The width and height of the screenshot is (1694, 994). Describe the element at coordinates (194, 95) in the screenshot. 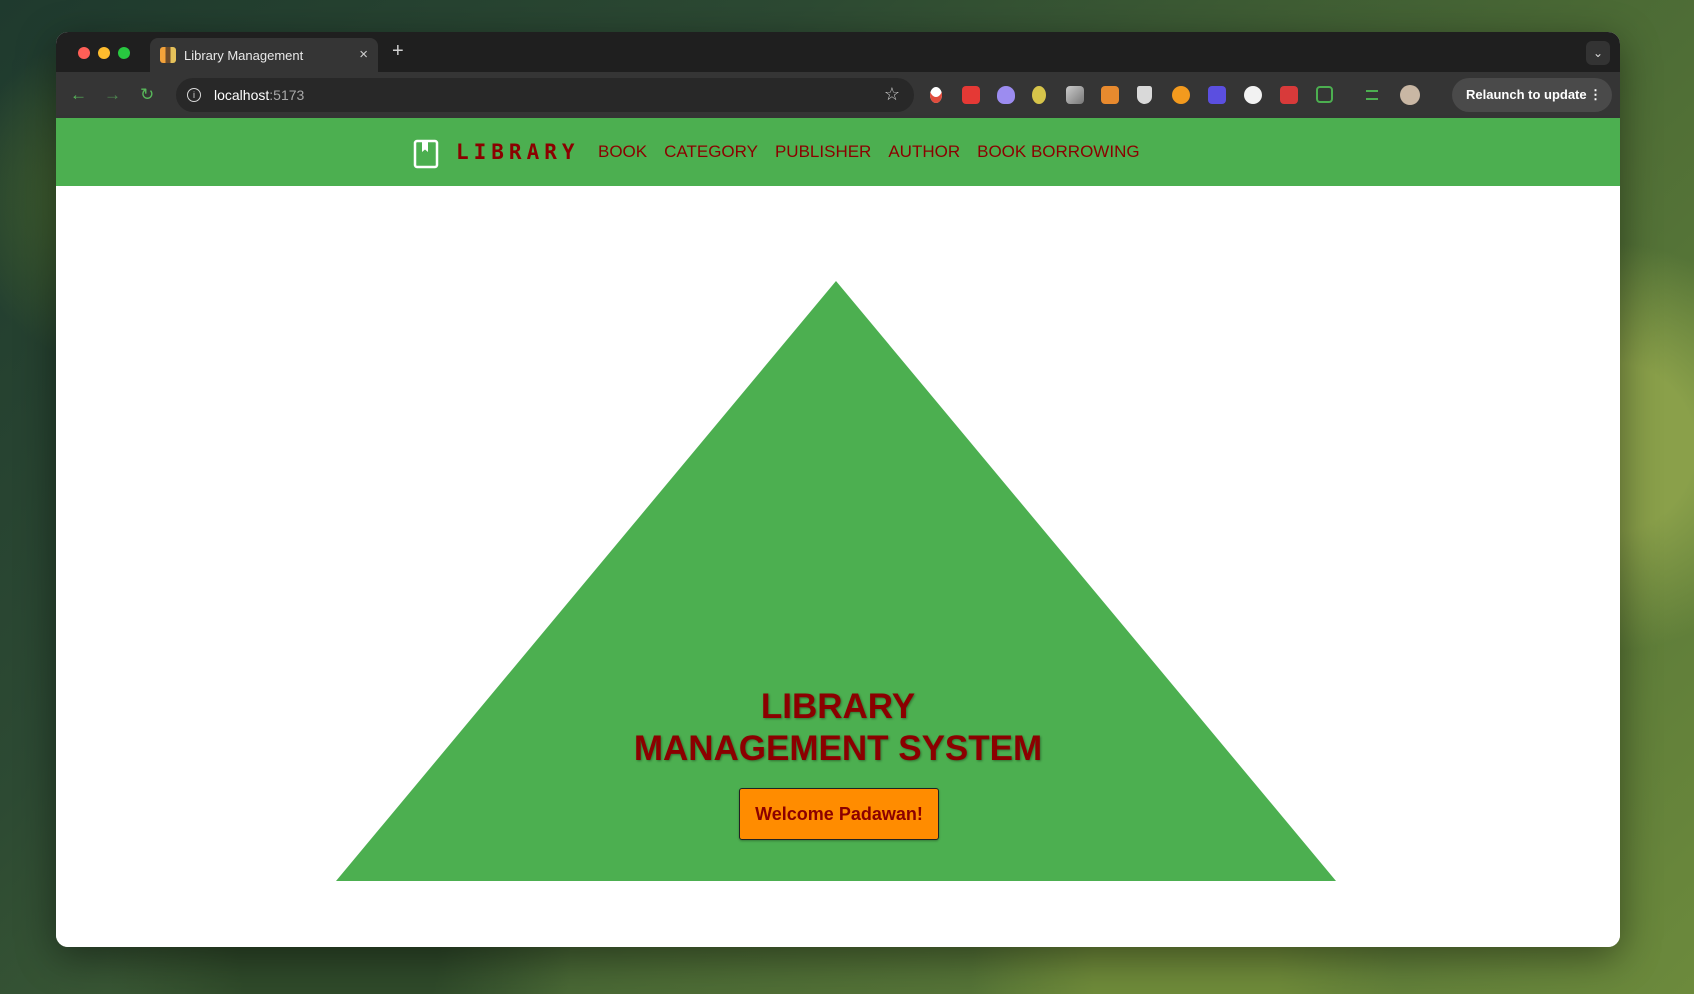

I see `site-info-icon: i` at that location.